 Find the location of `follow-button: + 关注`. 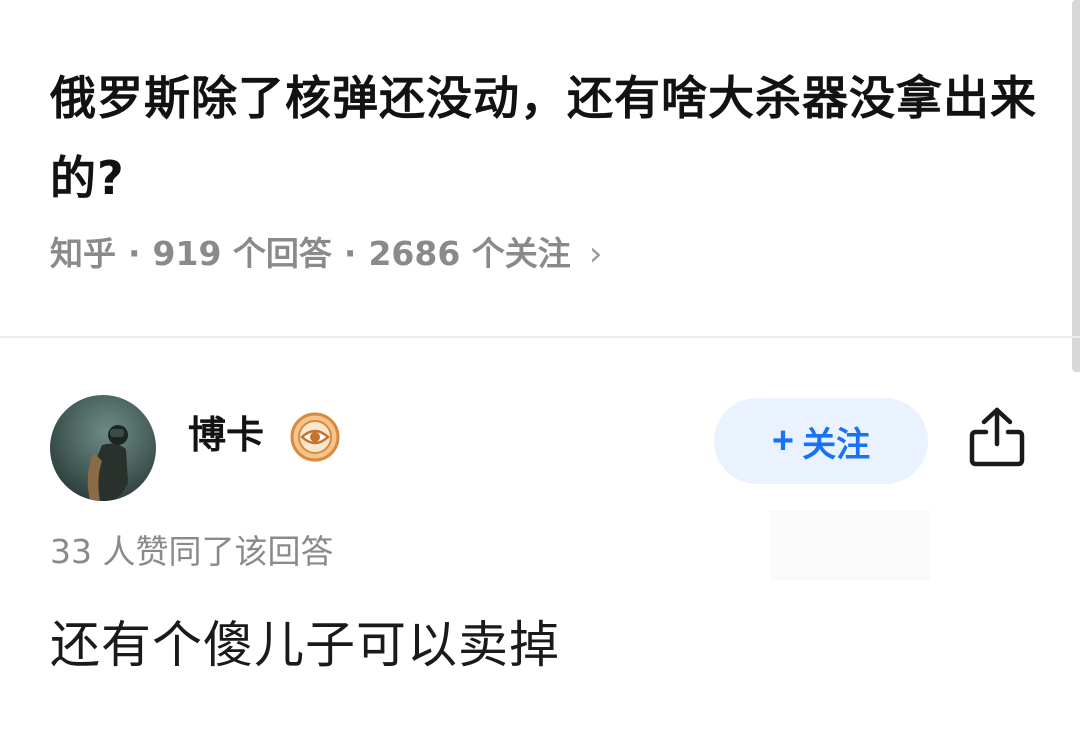

follow-button: + 关注 is located at coordinates (821, 441).